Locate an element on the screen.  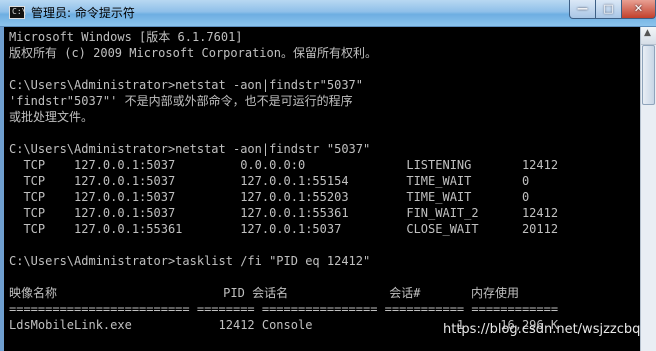
window-title: 管理员: 命令提示符 is located at coordinates (83, 13).